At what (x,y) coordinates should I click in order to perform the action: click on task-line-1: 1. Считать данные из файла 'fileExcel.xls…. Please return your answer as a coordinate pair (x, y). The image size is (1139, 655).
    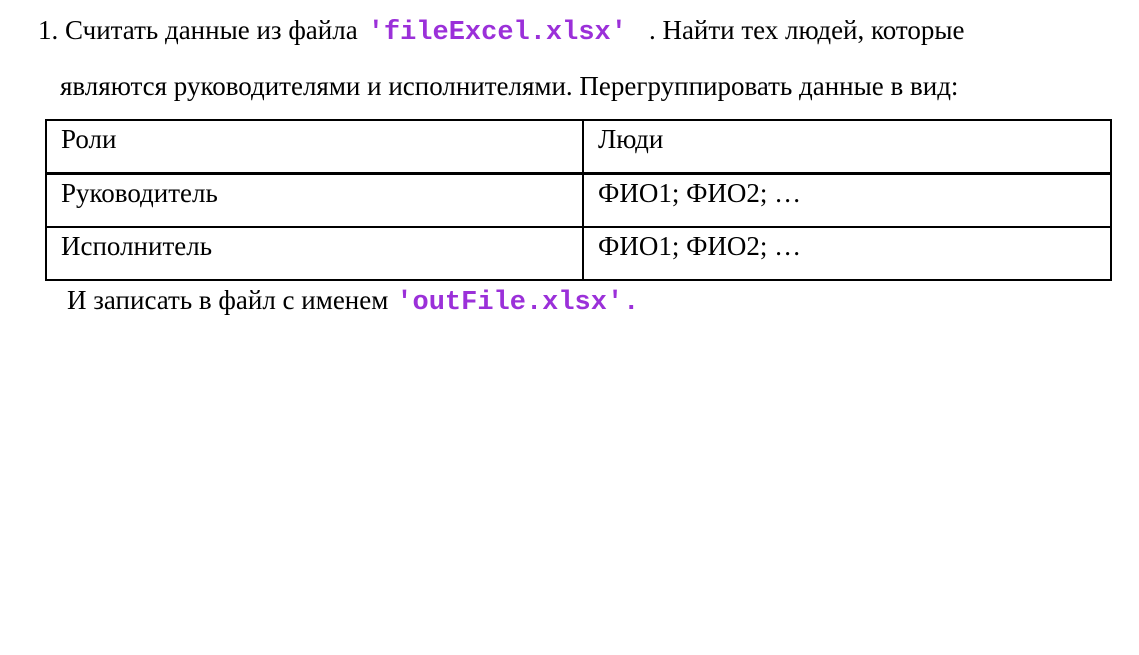
    Looking at the image, I should click on (501, 31).